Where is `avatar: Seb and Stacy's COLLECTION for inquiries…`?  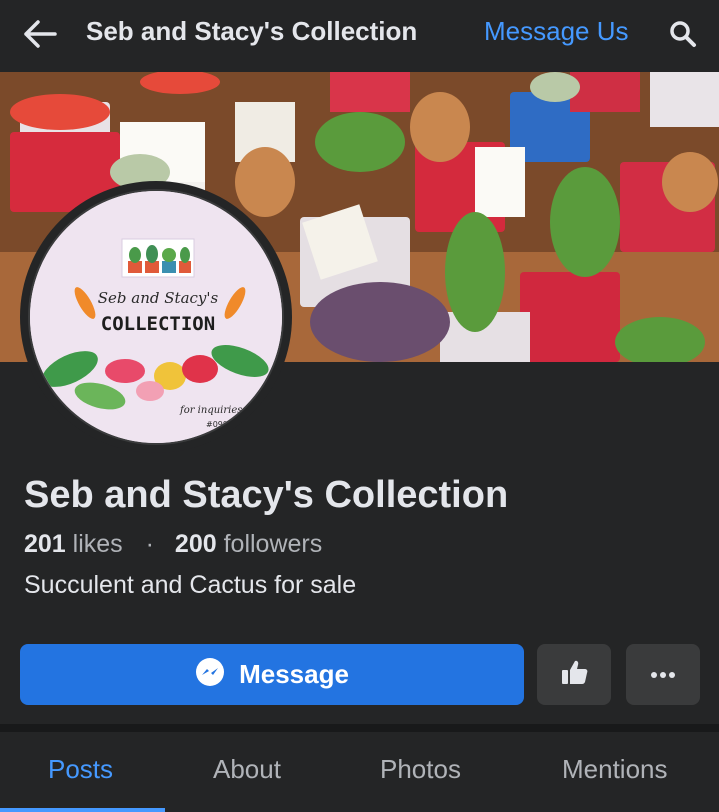 avatar: Seb and Stacy's COLLECTION for inquiries… is located at coordinates (156, 317).